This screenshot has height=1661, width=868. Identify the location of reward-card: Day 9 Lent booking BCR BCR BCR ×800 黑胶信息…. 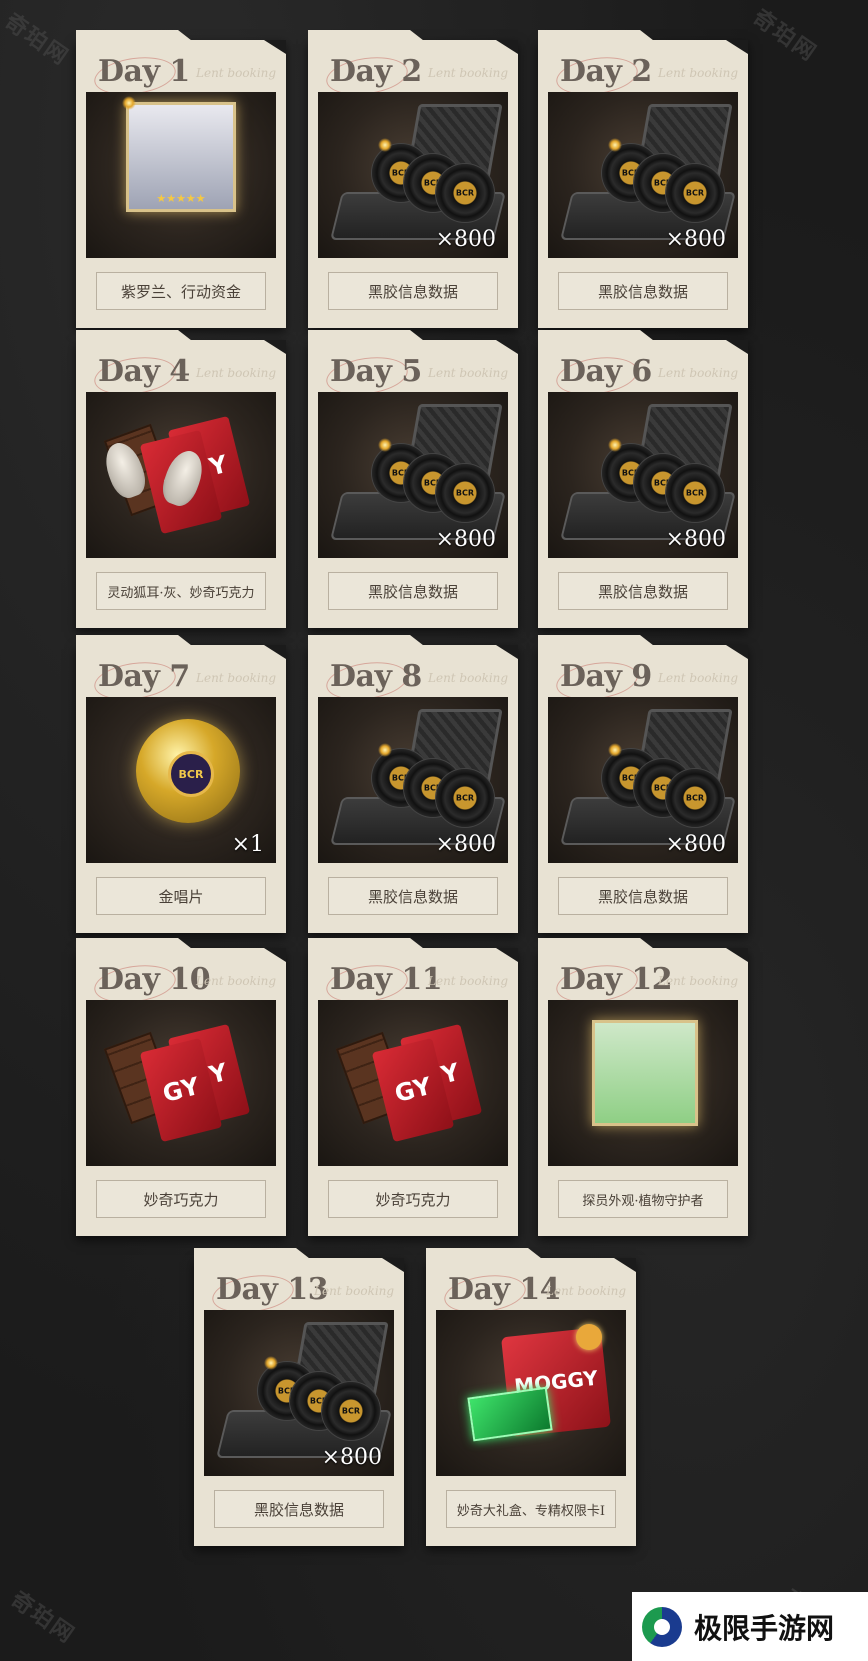
(643, 784).